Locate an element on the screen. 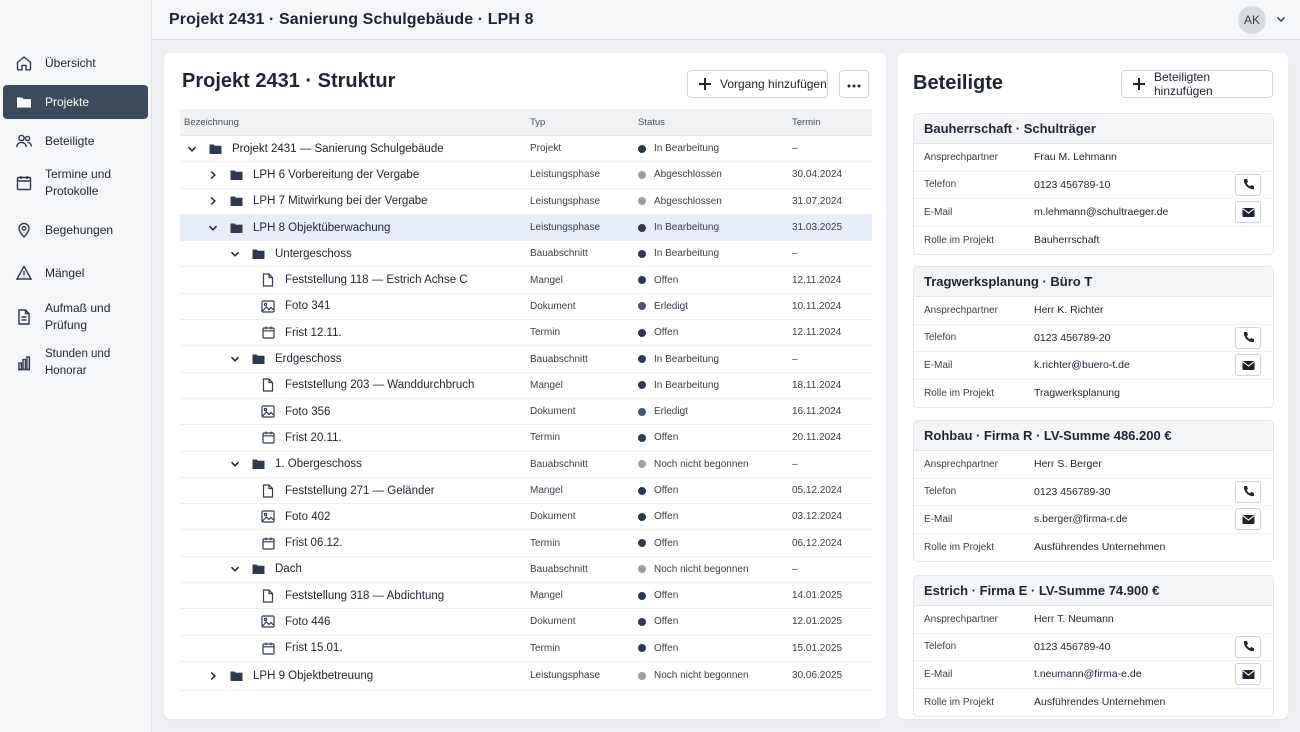 The width and height of the screenshot is (1300, 732). document-icon is located at coordinates (268, 596).